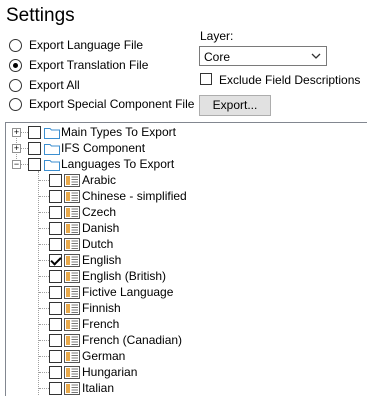 The image size is (367, 396). I want to click on tree-node-language: Fictive Language, so click(186, 292).